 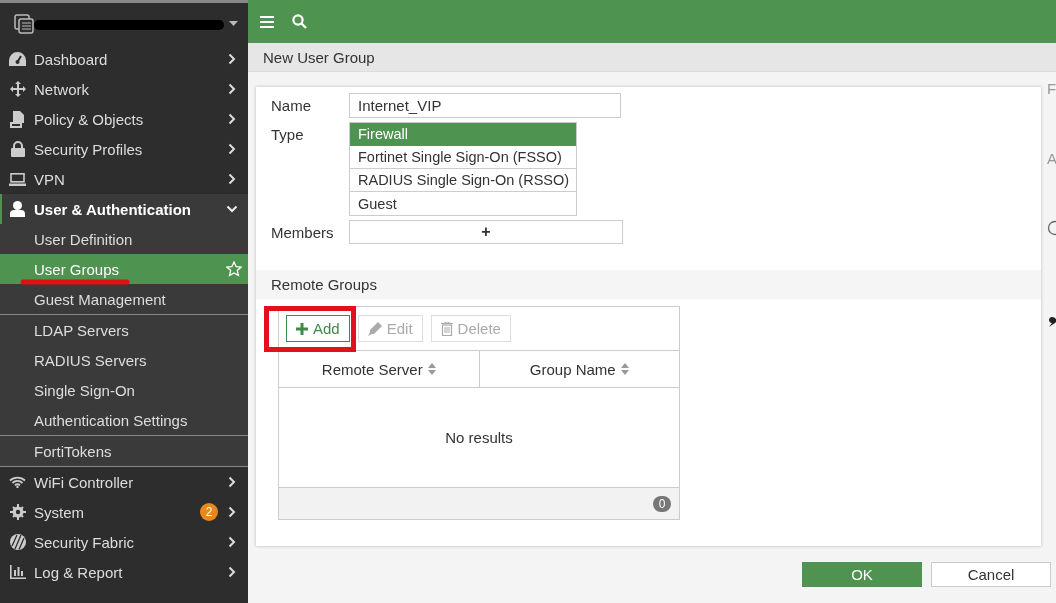 I want to click on field-label: Name, so click(x=291, y=105).